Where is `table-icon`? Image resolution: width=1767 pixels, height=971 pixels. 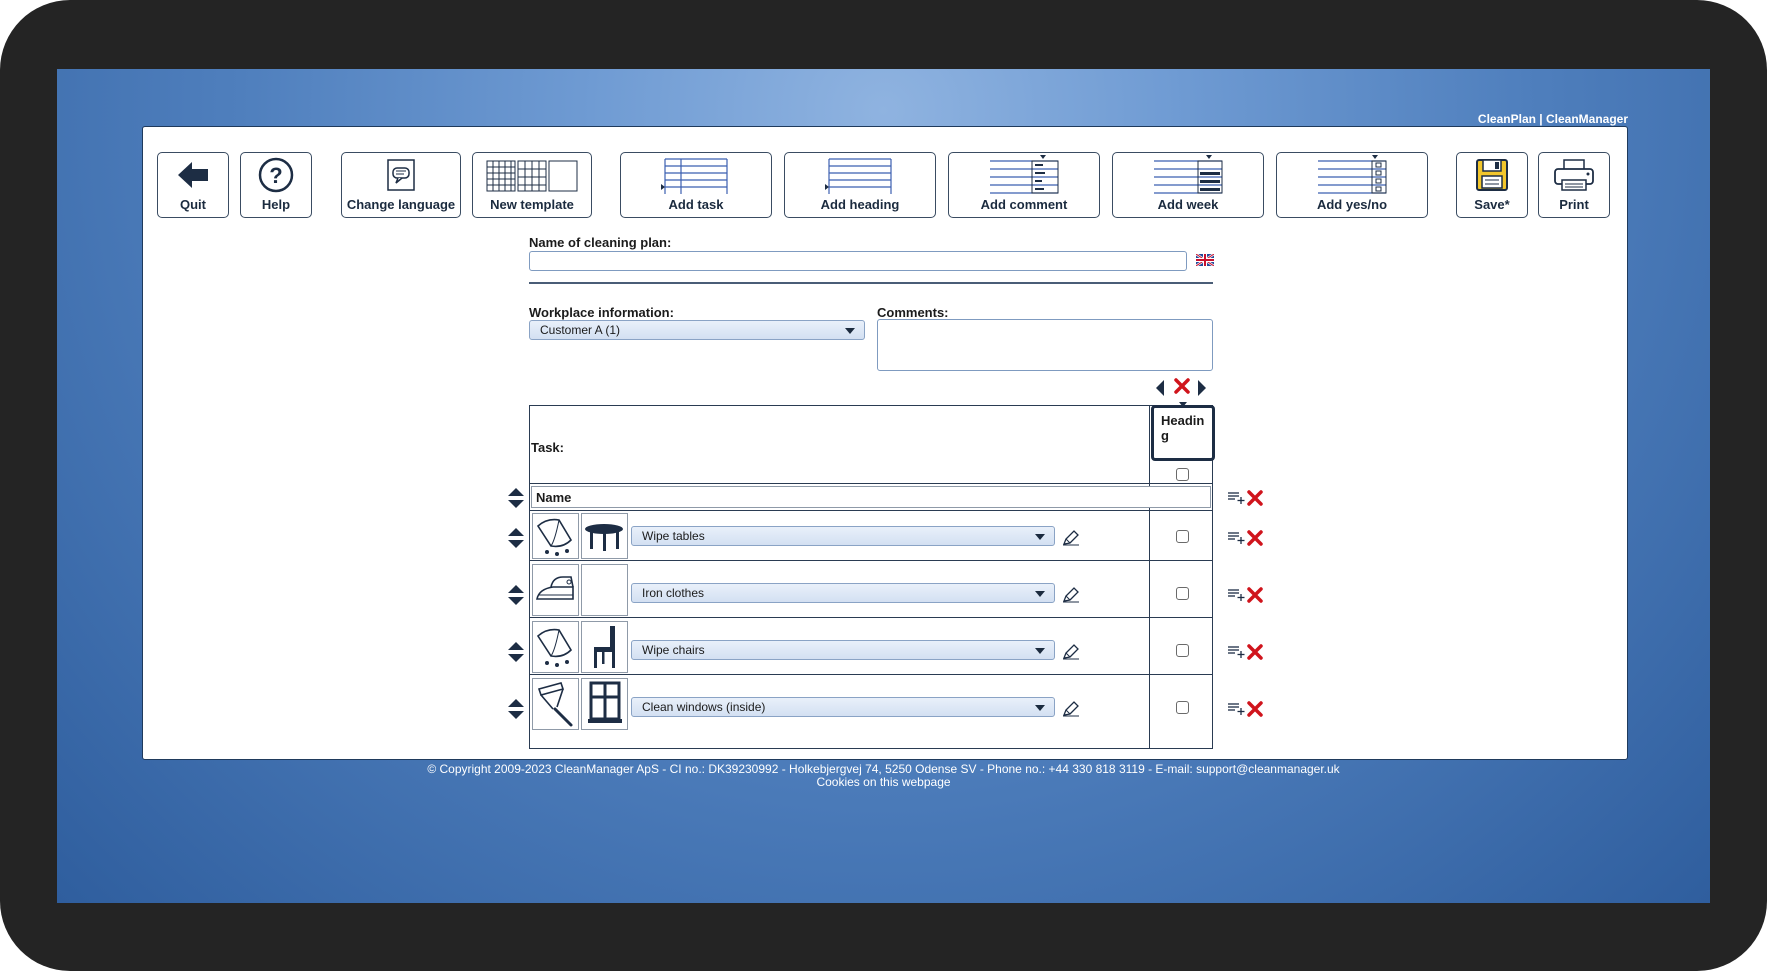 table-icon is located at coordinates (604, 536).